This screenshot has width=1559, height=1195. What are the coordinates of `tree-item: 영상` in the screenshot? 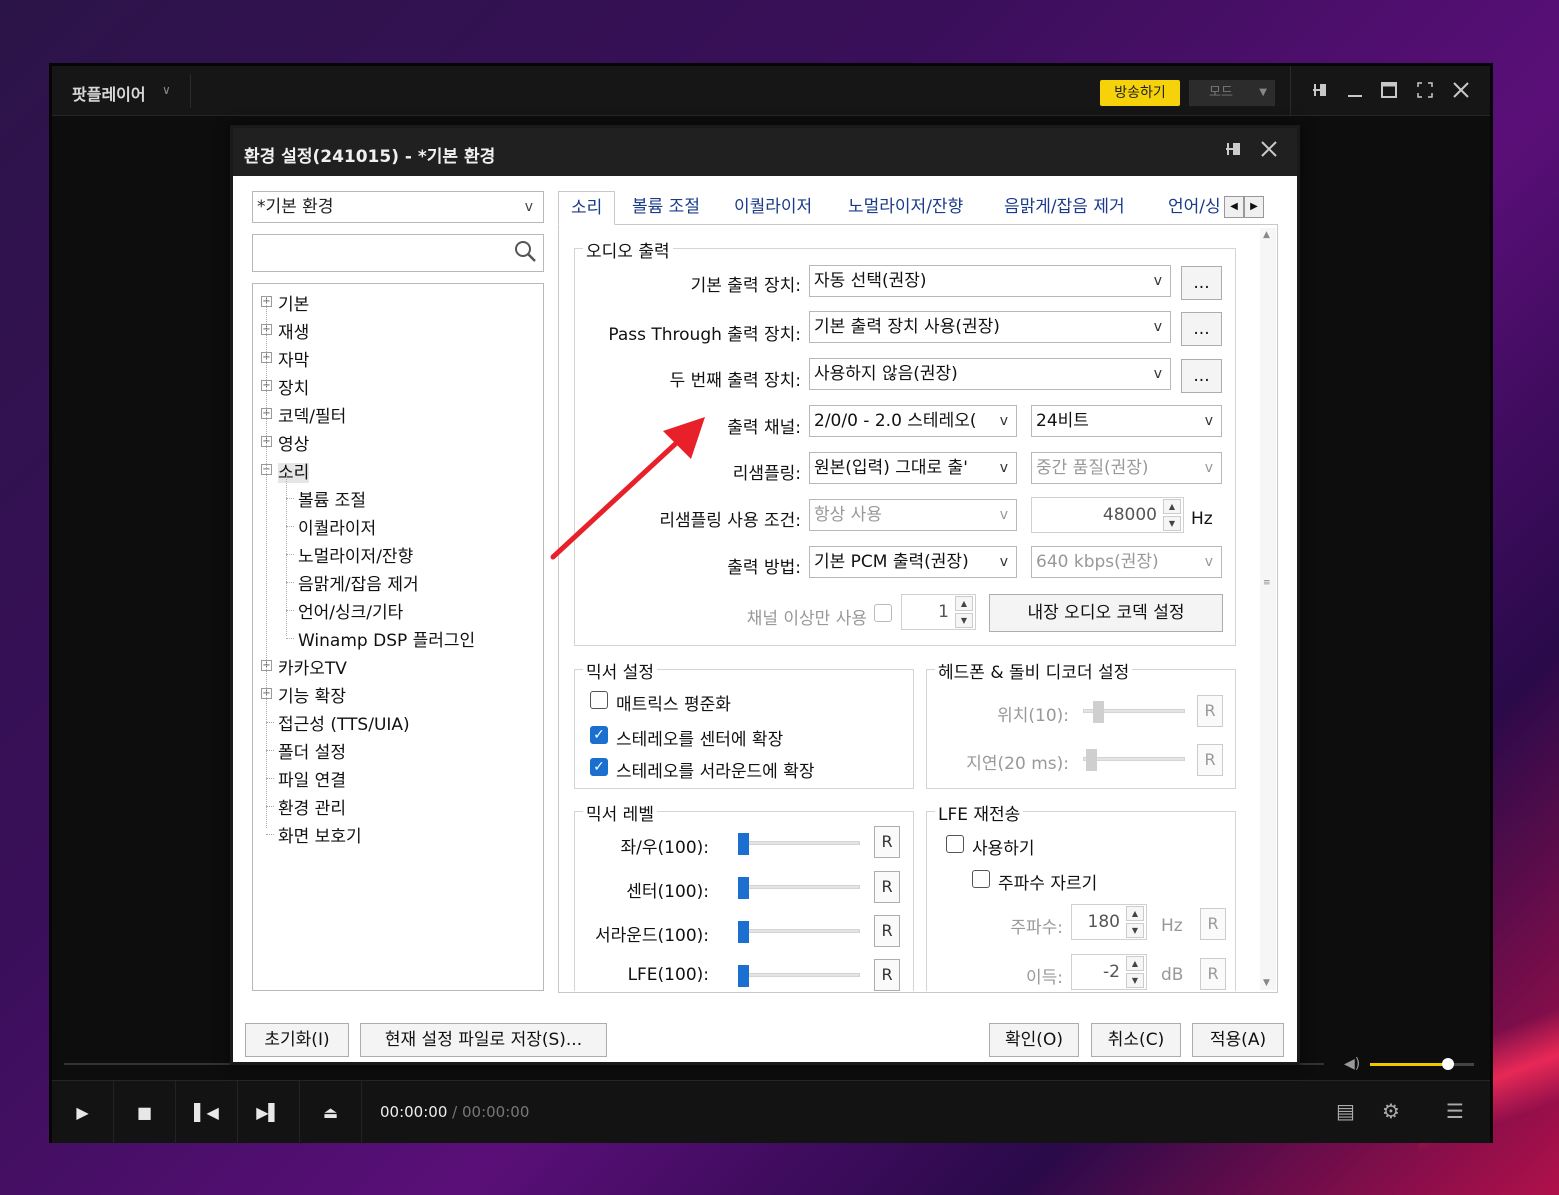 It's located at (293, 442).